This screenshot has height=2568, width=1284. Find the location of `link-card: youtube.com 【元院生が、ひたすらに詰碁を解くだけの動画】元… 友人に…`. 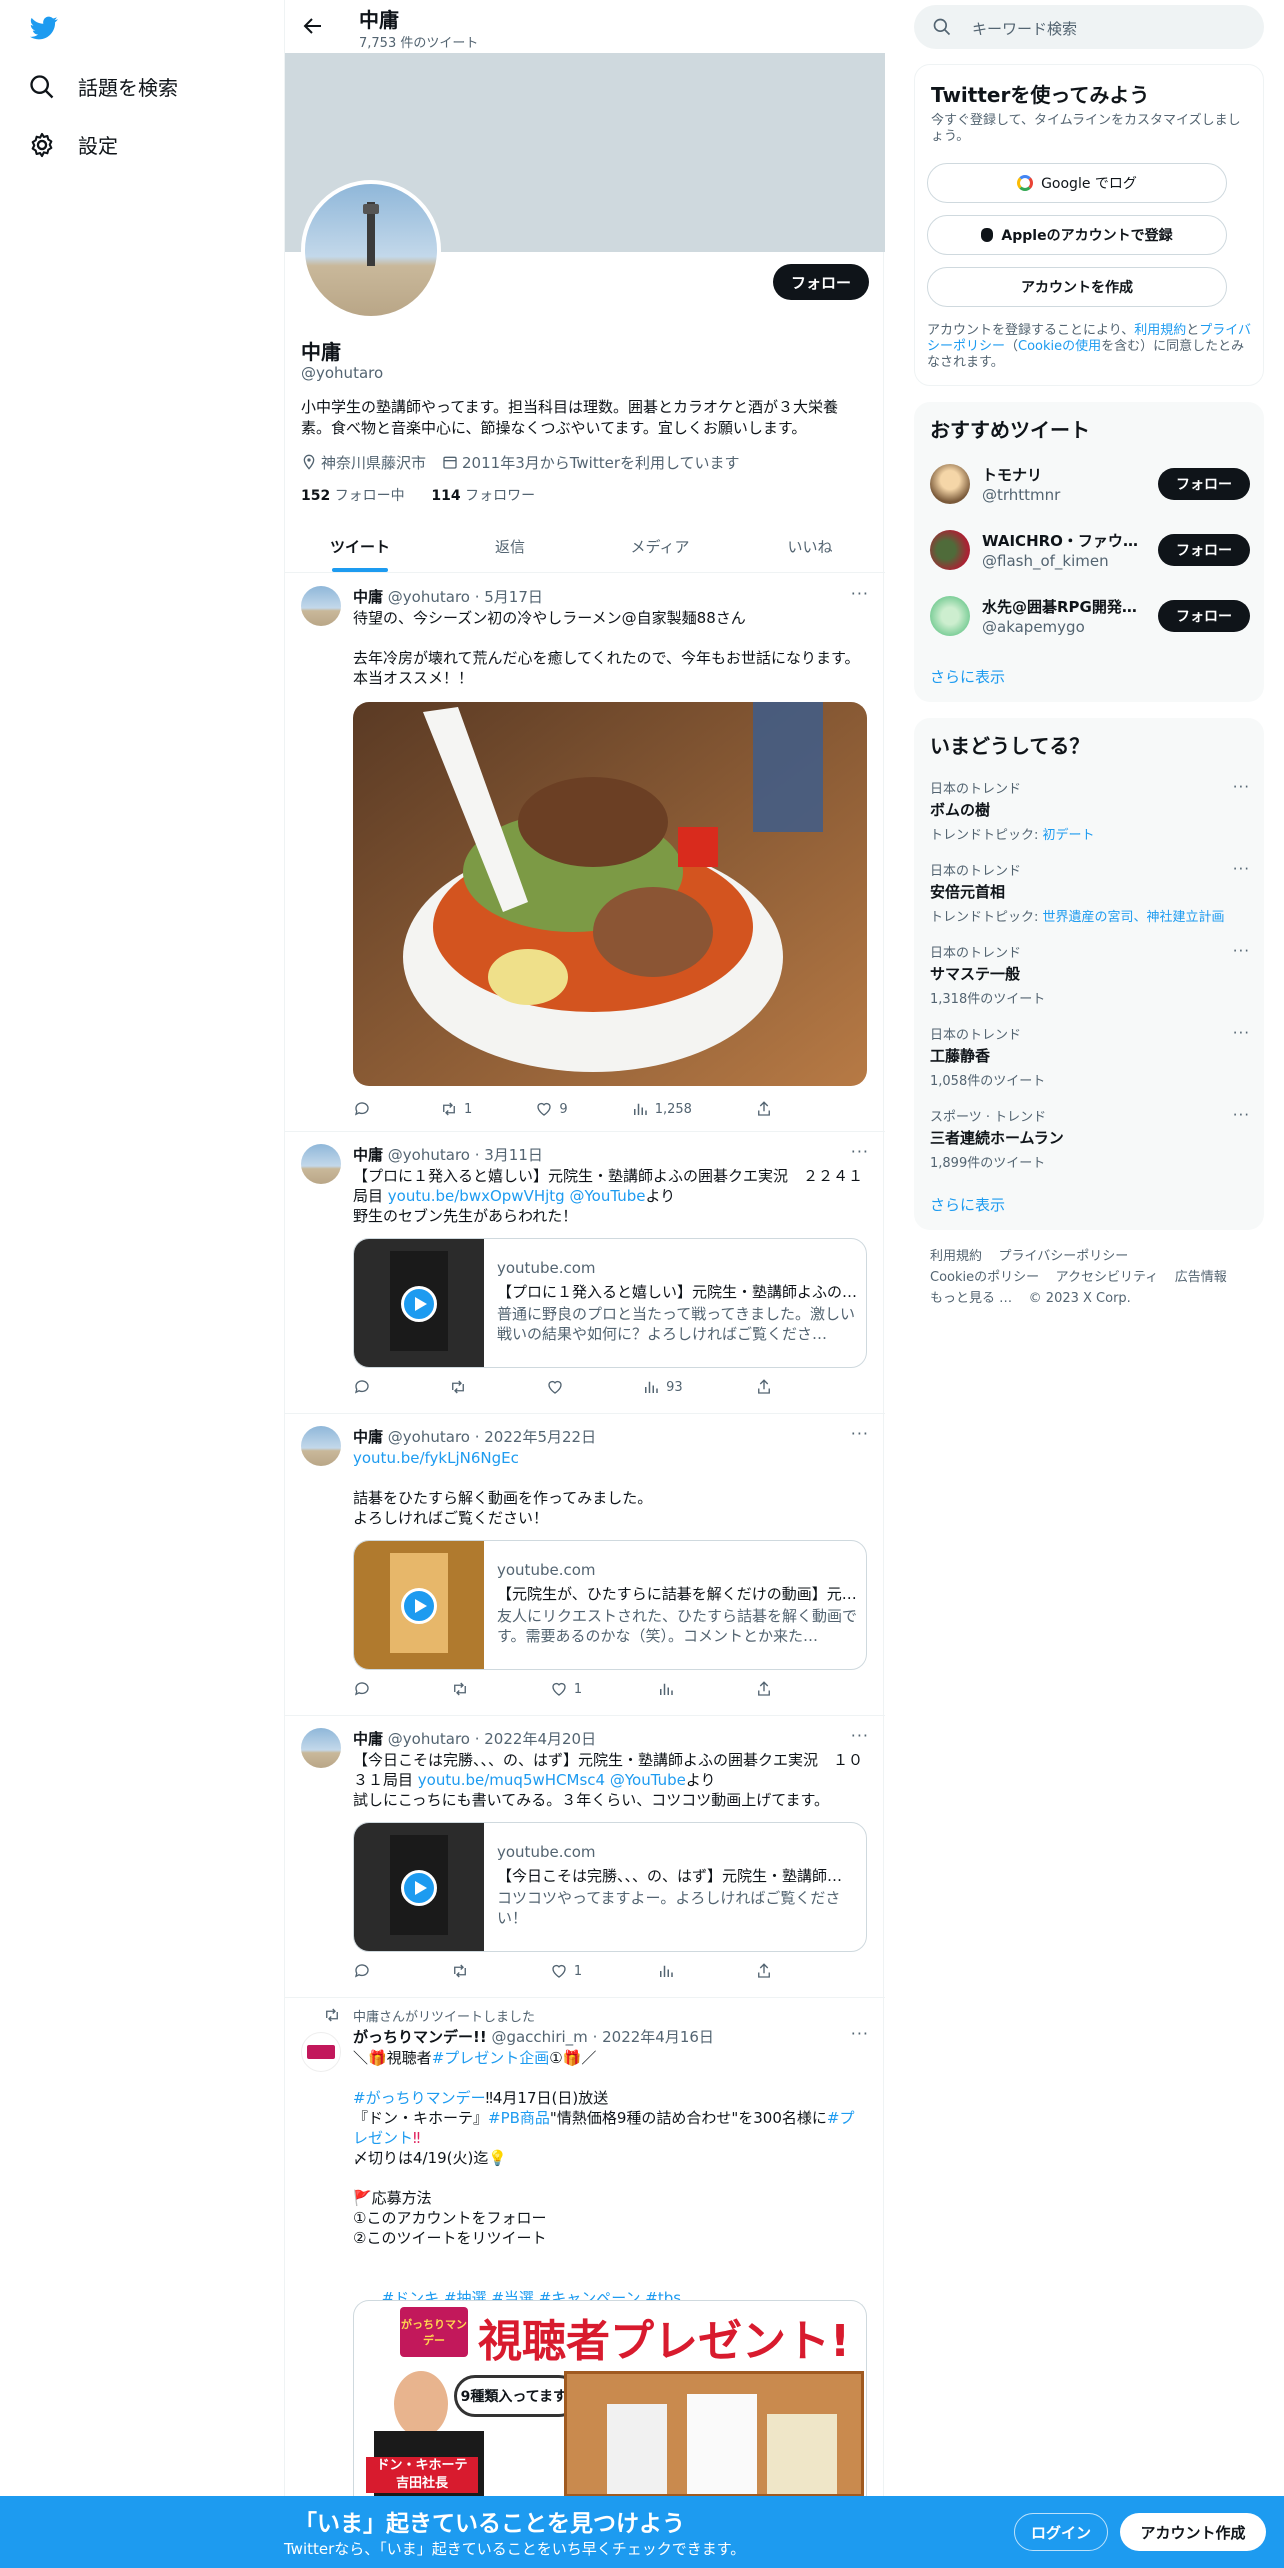

link-card: youtube.com 【元院生が、ひたすらに詰碁を解くだけの動画】元… 友人に… is located at coordinates (610, 1605).